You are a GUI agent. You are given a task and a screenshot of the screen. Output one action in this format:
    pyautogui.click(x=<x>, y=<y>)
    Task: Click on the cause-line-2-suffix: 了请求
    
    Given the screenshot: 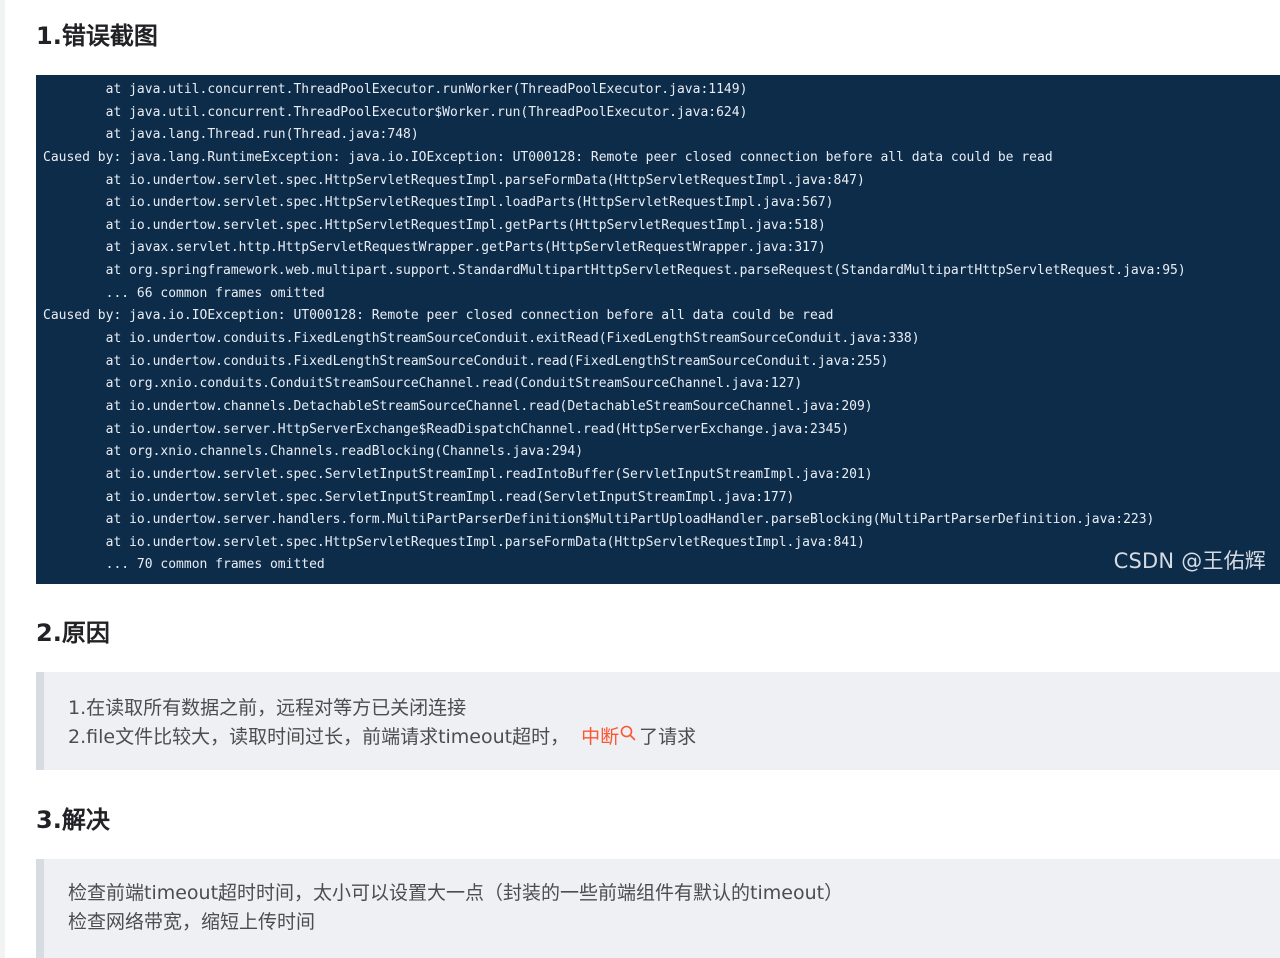 What is the action you would take?
    pyautogui.click(x=668, y=736)
    